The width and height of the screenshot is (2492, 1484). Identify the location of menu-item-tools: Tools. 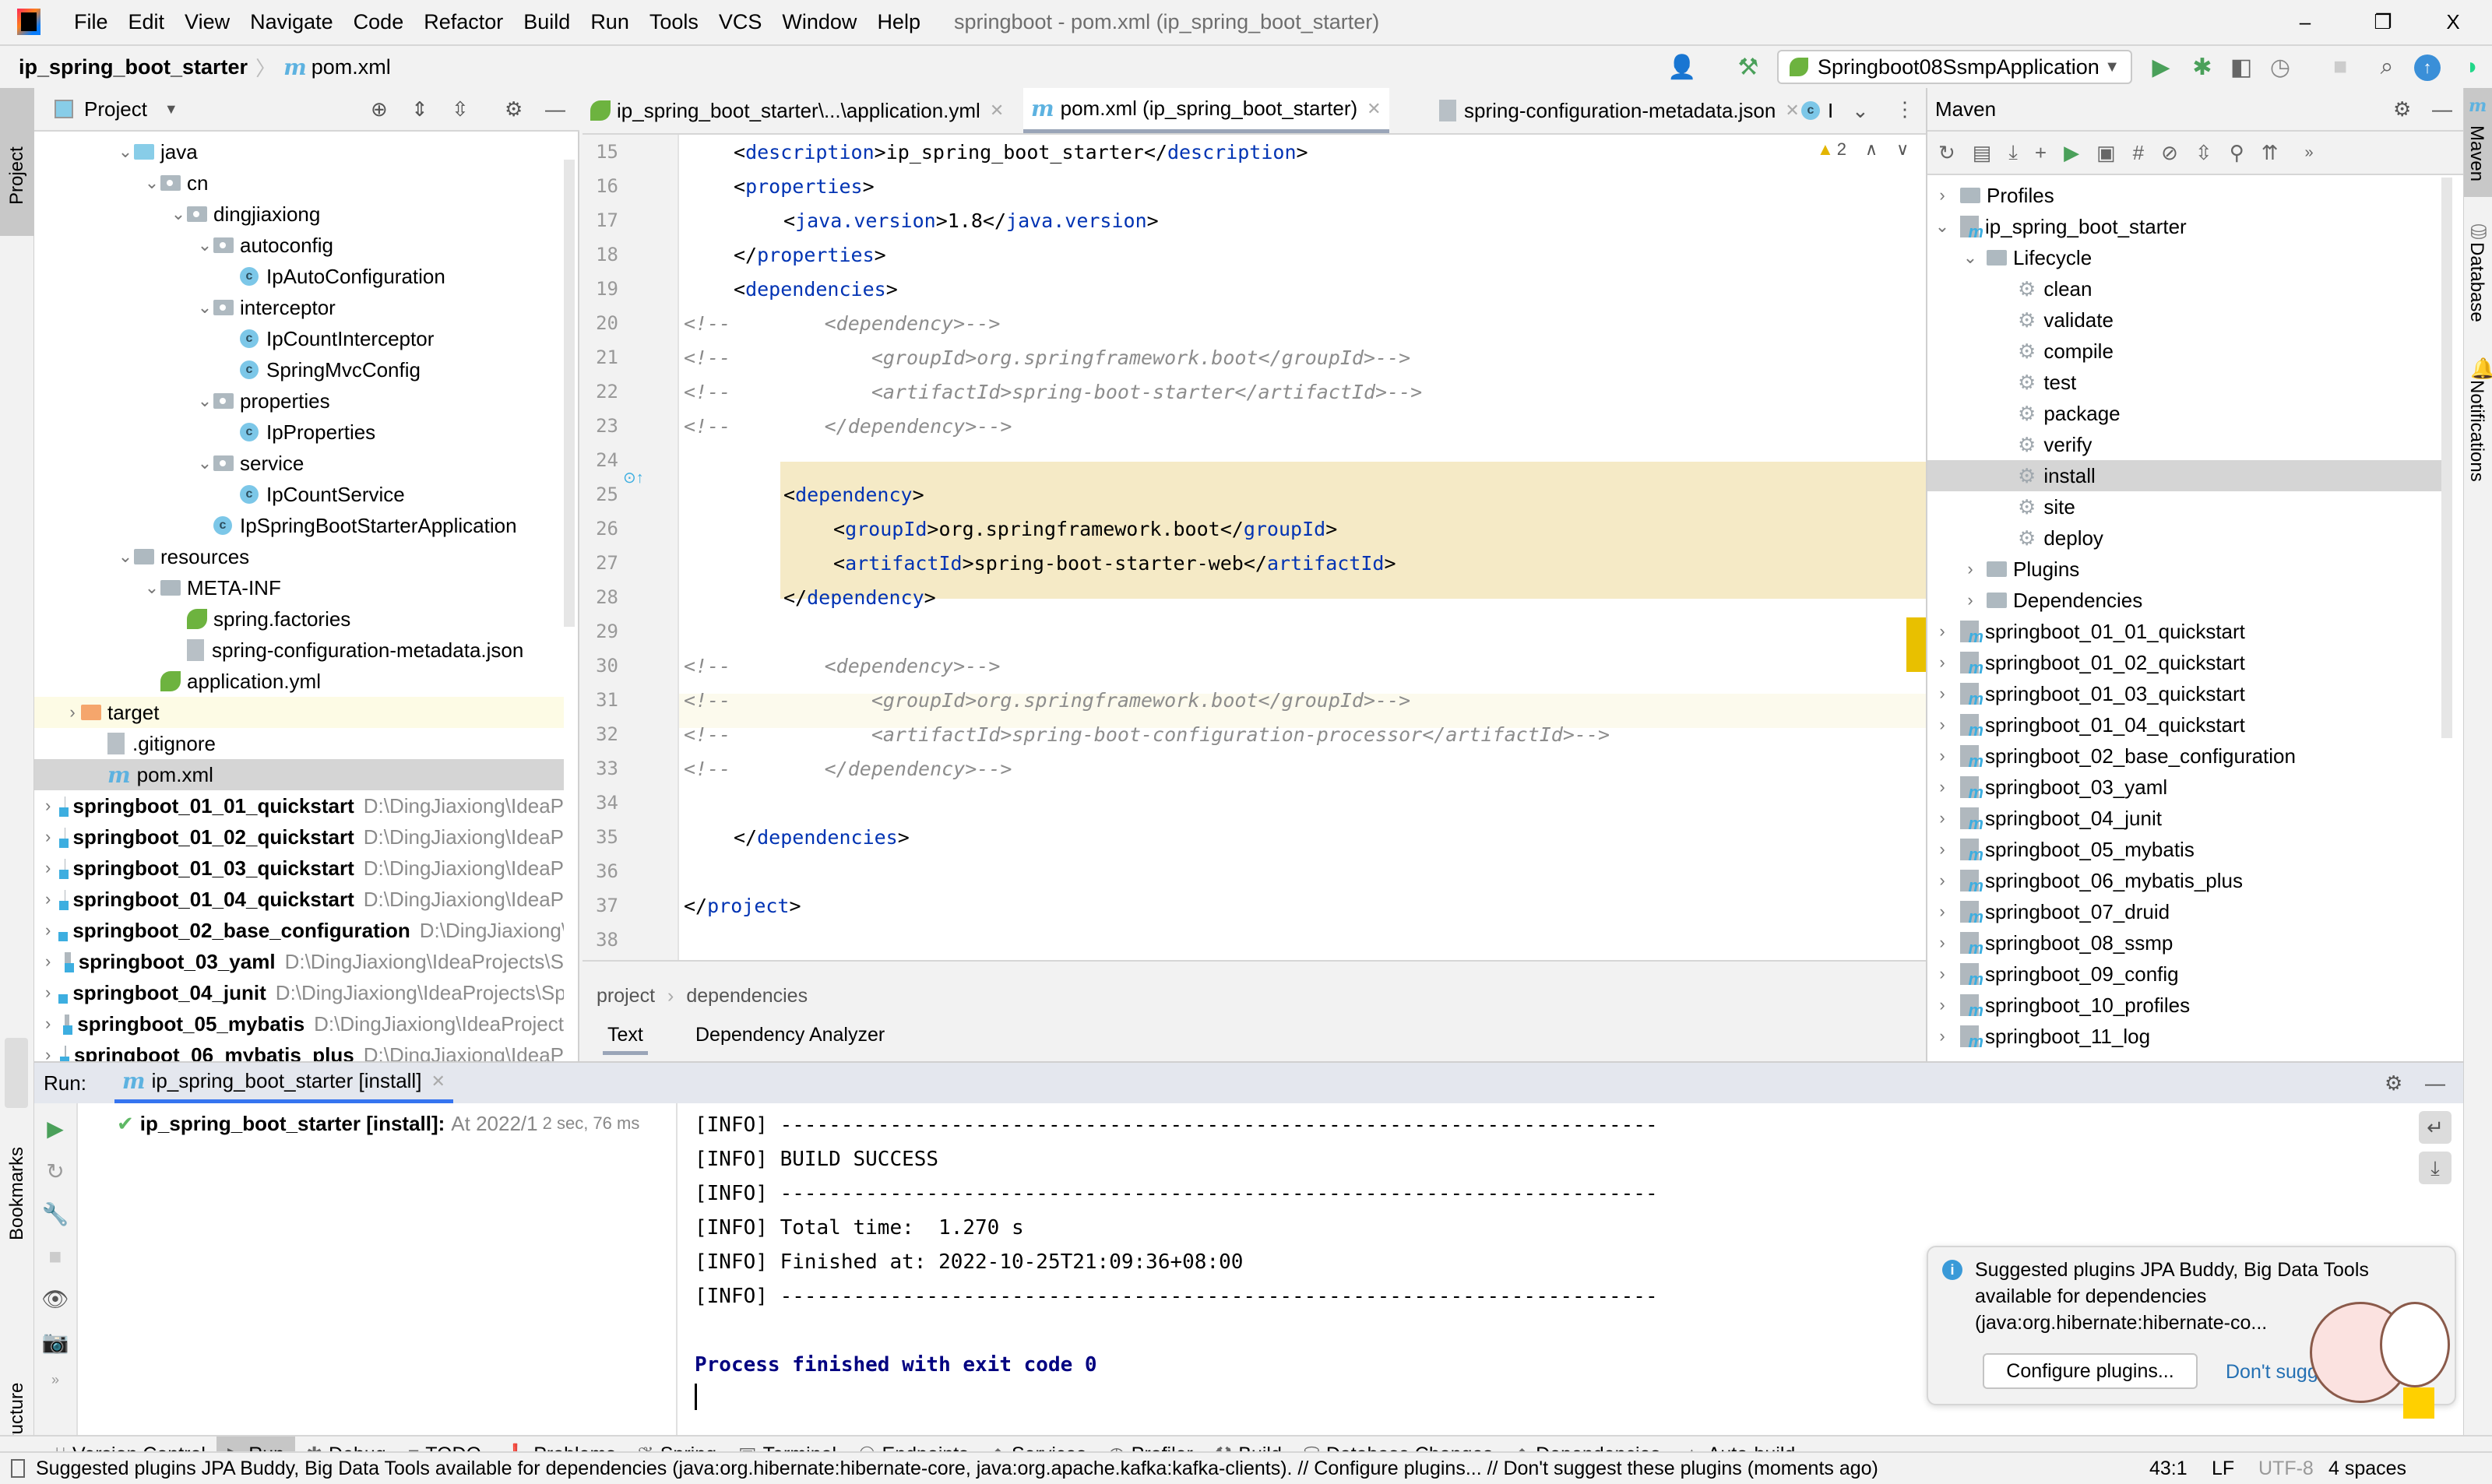
(674, 22).